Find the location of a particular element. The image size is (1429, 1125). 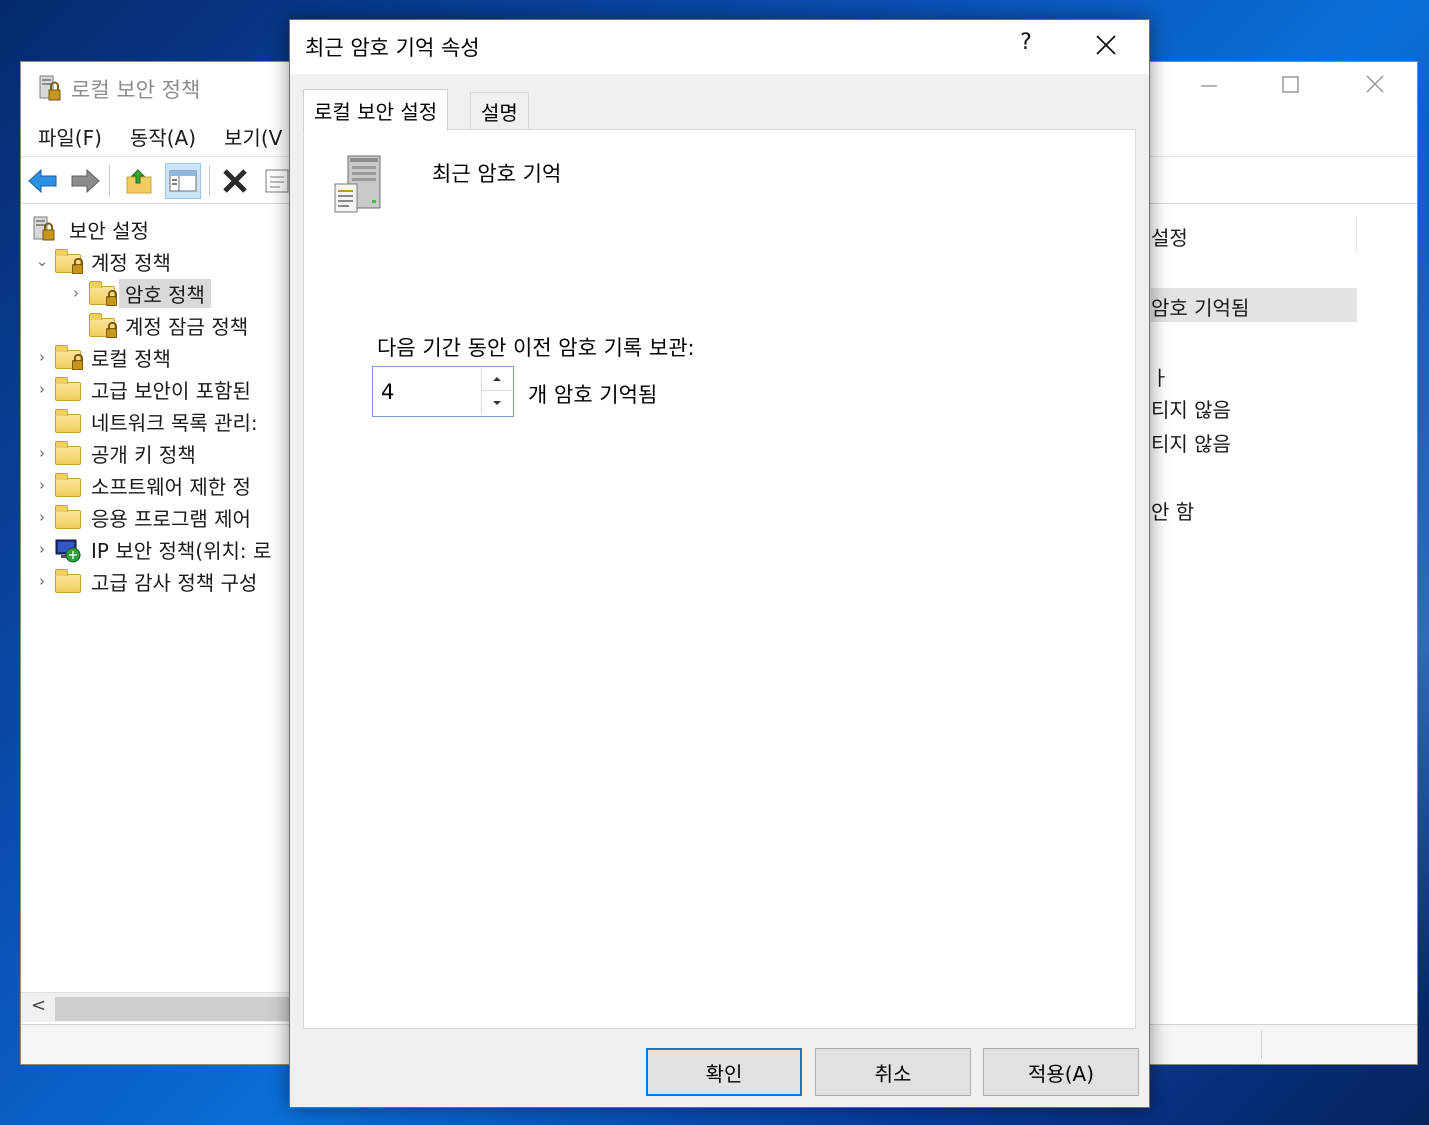

tree-item-label: 로컬 정책 is located at coordinates (131, 358).